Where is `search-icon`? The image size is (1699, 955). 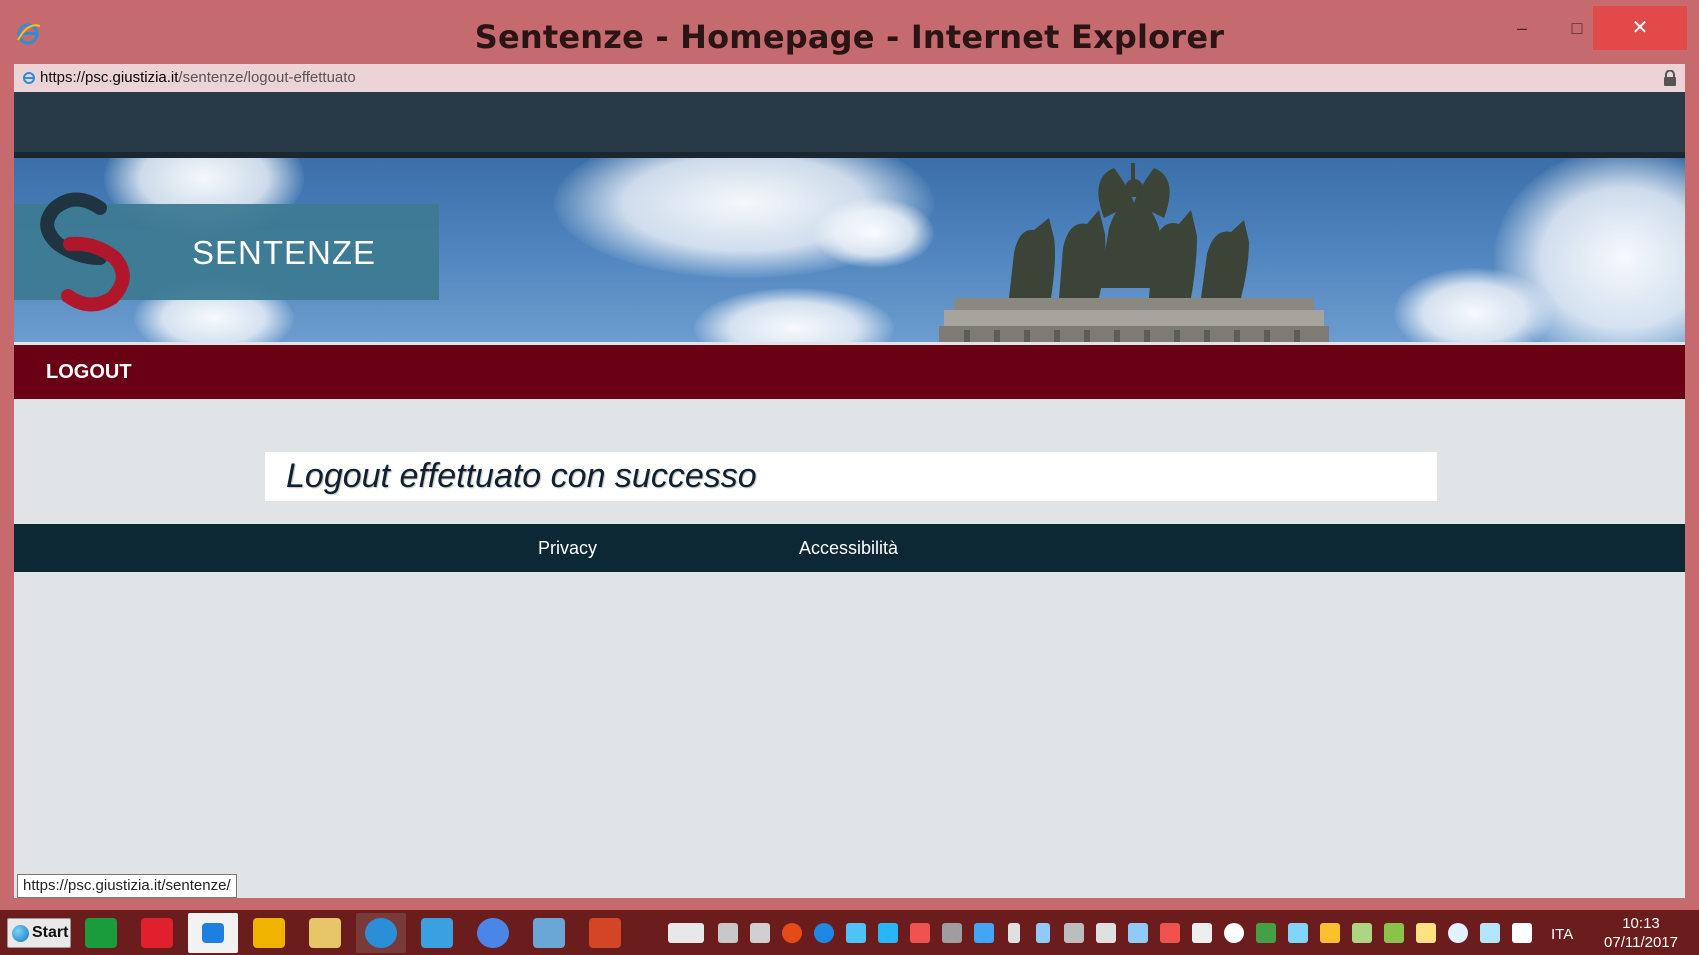
search-icon is located at coordinates (1458, 933).